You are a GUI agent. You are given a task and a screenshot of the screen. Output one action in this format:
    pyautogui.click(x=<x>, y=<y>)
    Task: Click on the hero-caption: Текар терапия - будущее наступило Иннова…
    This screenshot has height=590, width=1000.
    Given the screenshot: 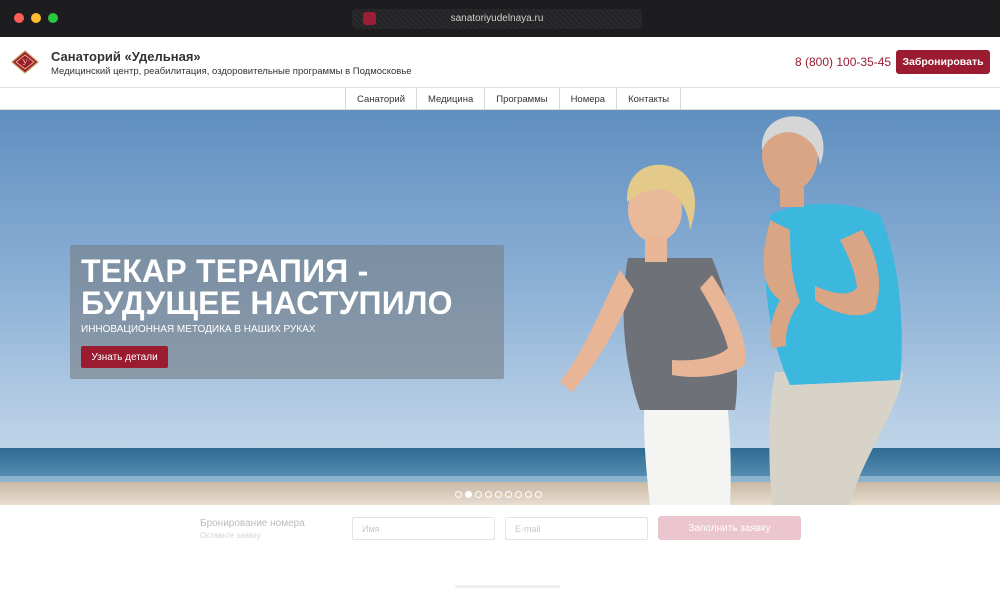 What is the action you would take?
    pyautogui.click(x=287, y=312)
    